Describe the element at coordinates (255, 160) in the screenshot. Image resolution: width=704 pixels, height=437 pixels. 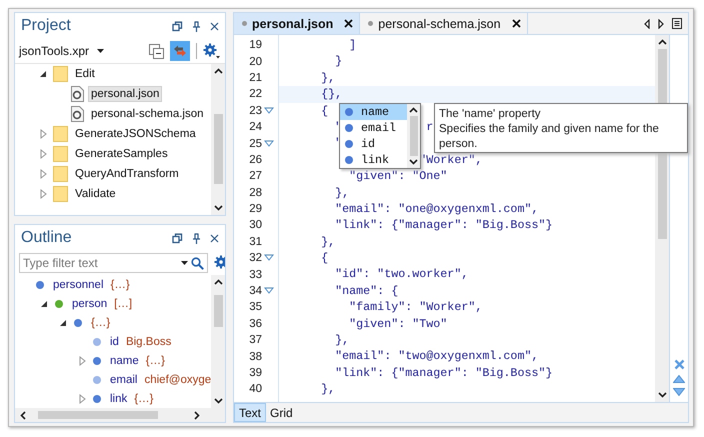
I see `line-number: 26` at that location.